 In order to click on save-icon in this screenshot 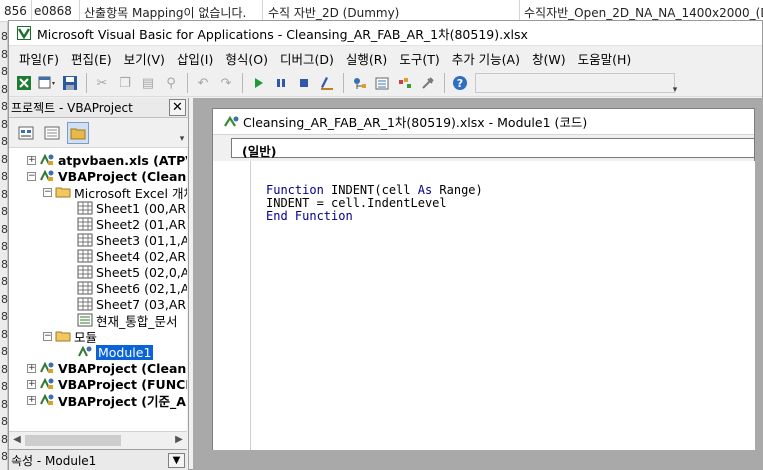, I will do `click(70, 83)`.